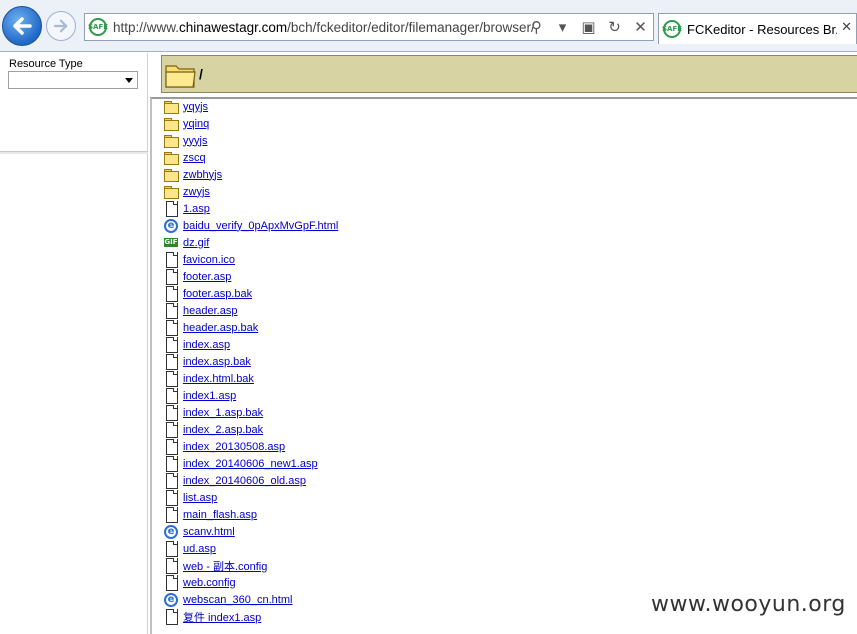 This screenshot has width=857, height=634. Describe the element at coordinates (237, 600) in the screenshot. I see `file-link: webscan_360_cn.html` at that location.